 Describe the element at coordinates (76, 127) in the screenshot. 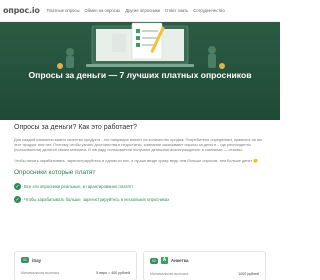

I see `article-heading: Опросы за деньги? Как это работает?` at that location.